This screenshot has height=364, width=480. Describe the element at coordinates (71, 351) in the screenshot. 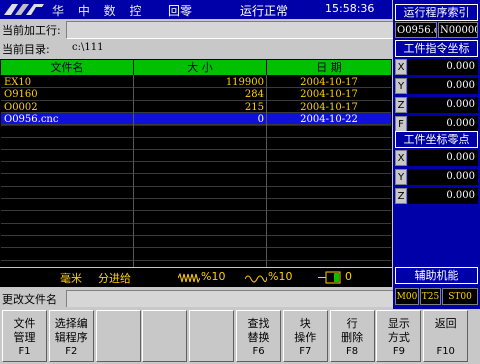

I see `function-key-code: F2` at that location.